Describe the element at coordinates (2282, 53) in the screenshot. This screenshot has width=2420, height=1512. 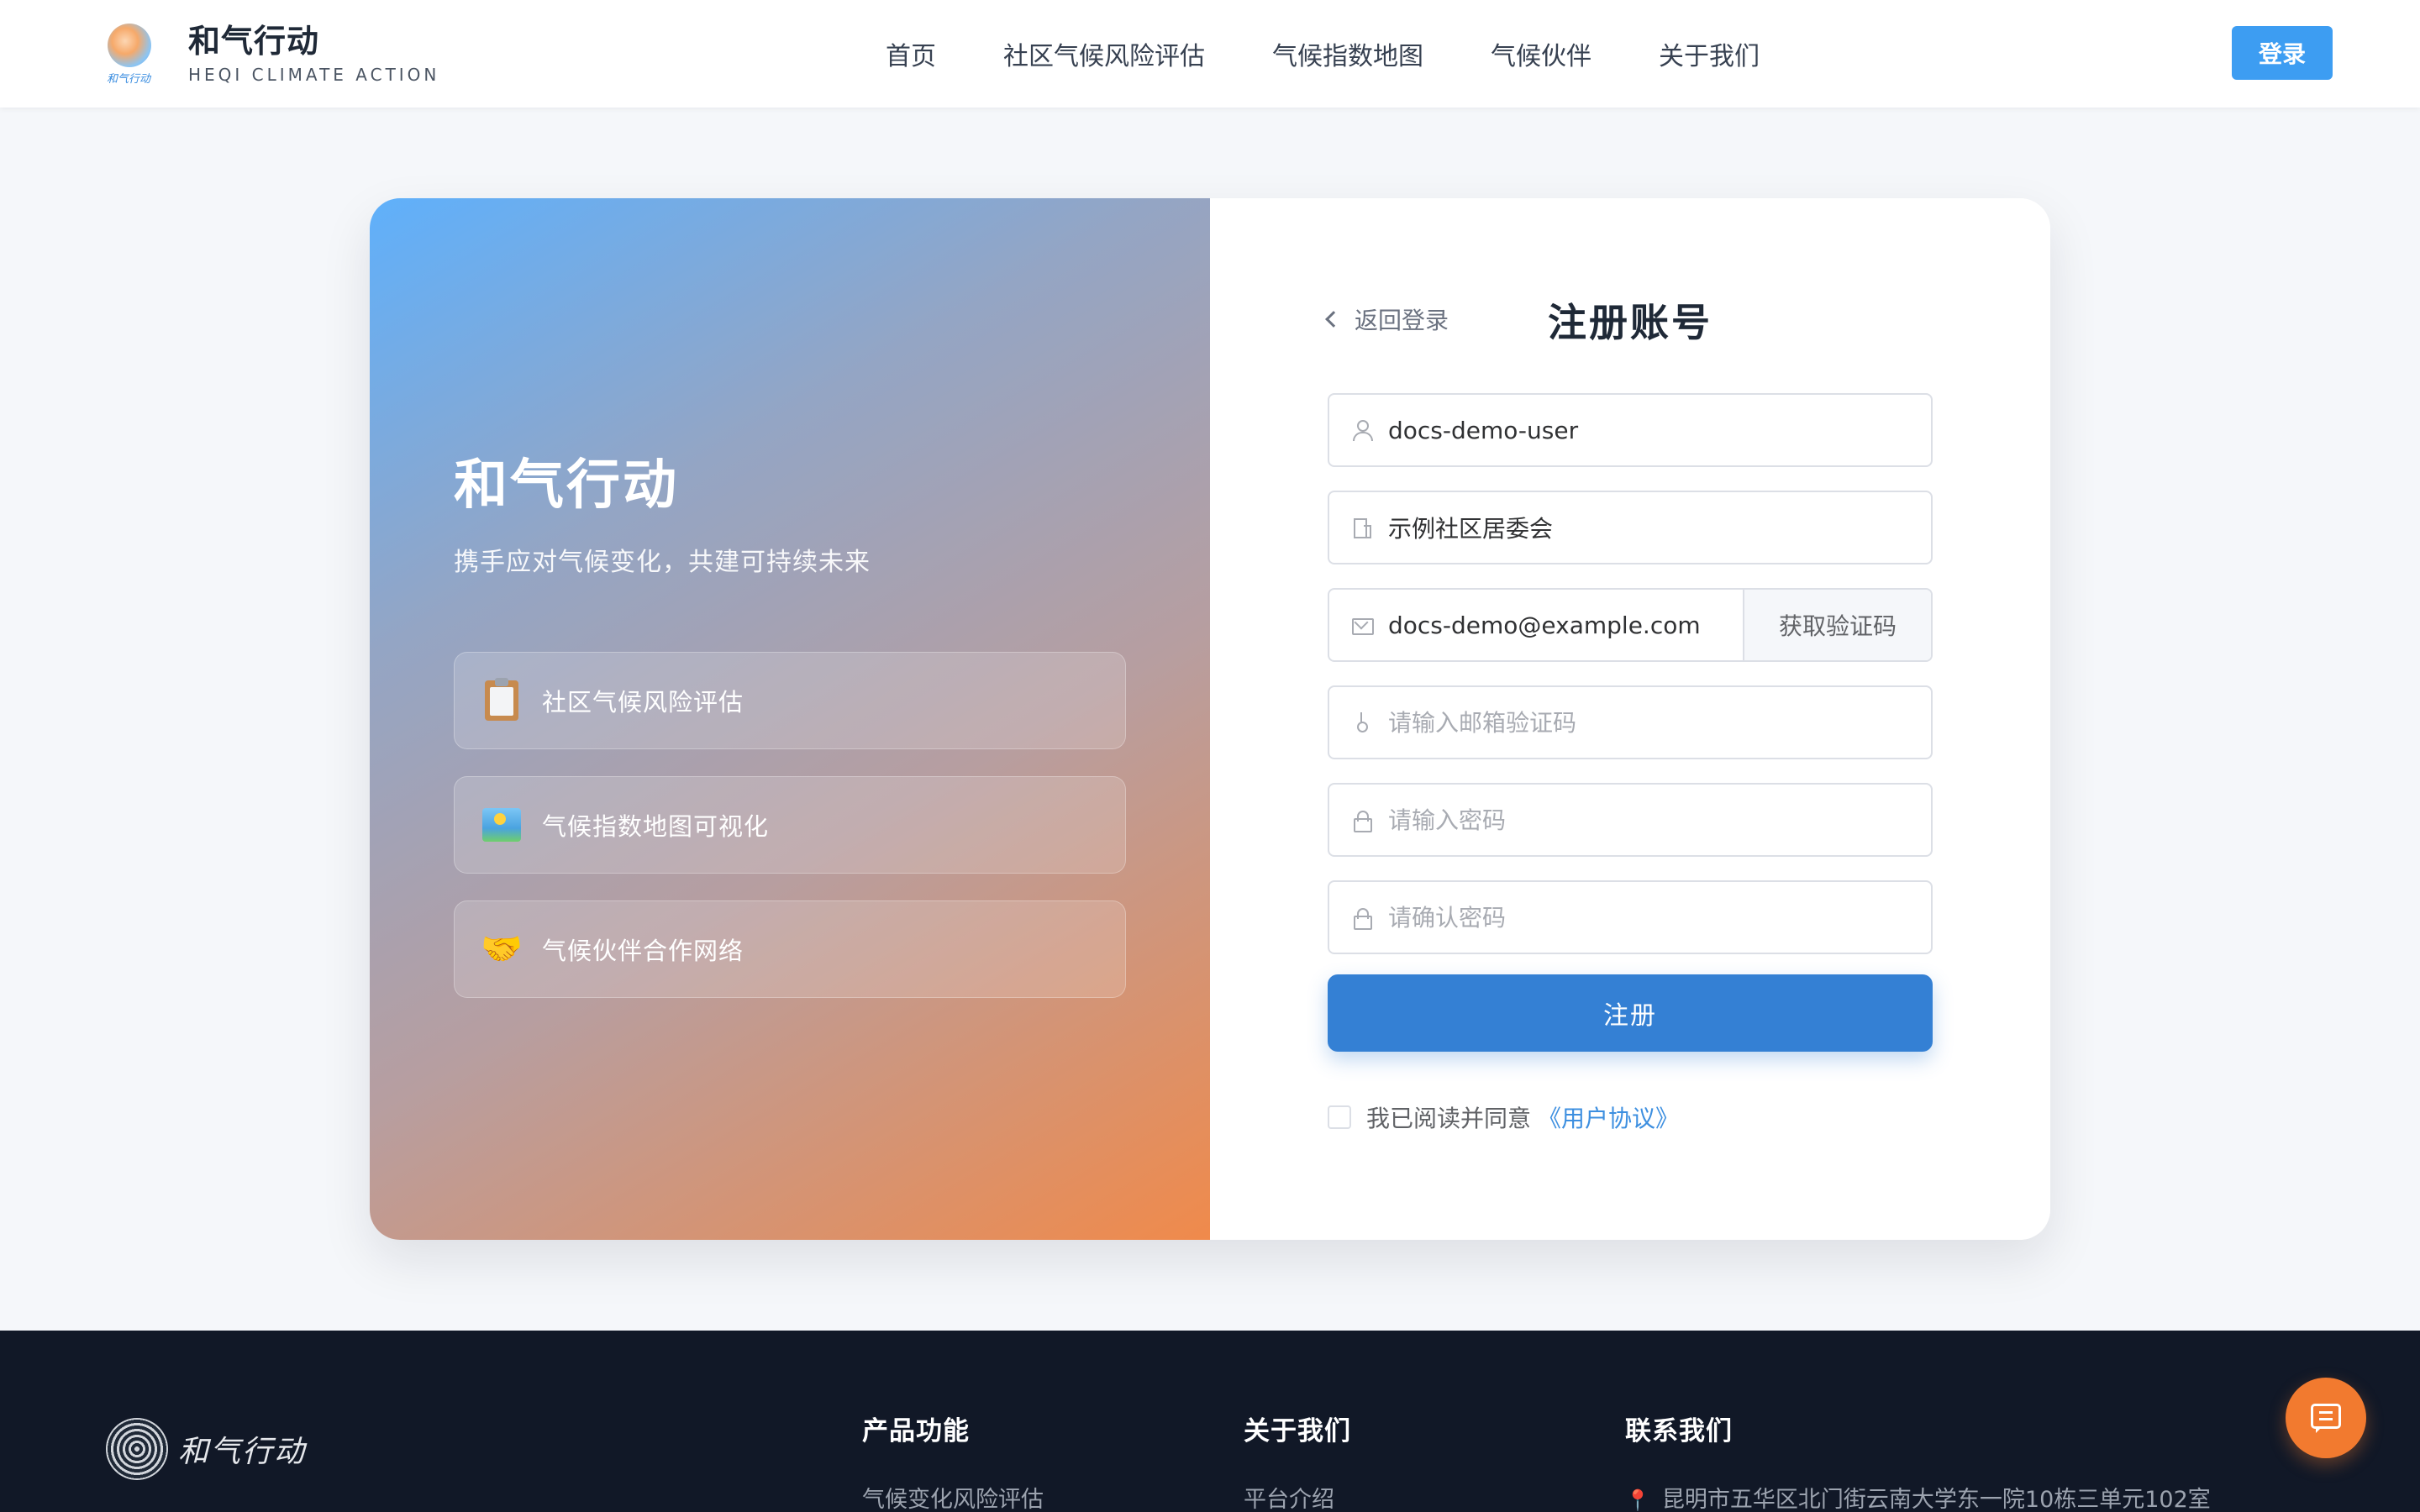
I see `login-button: 登录` at that location.